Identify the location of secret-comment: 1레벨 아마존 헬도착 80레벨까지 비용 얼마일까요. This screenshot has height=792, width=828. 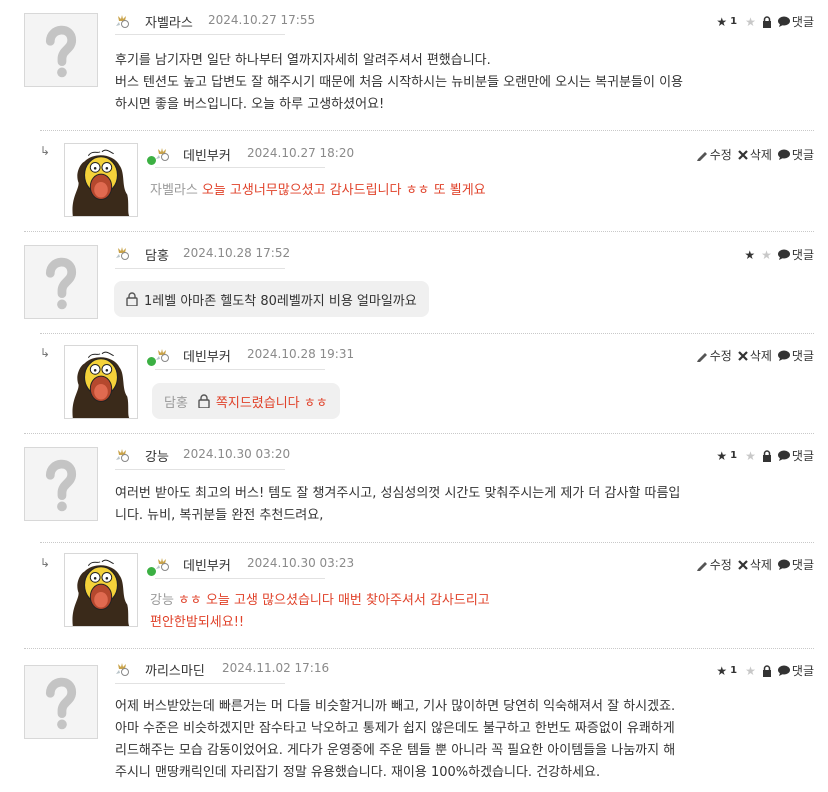
(271, 299).